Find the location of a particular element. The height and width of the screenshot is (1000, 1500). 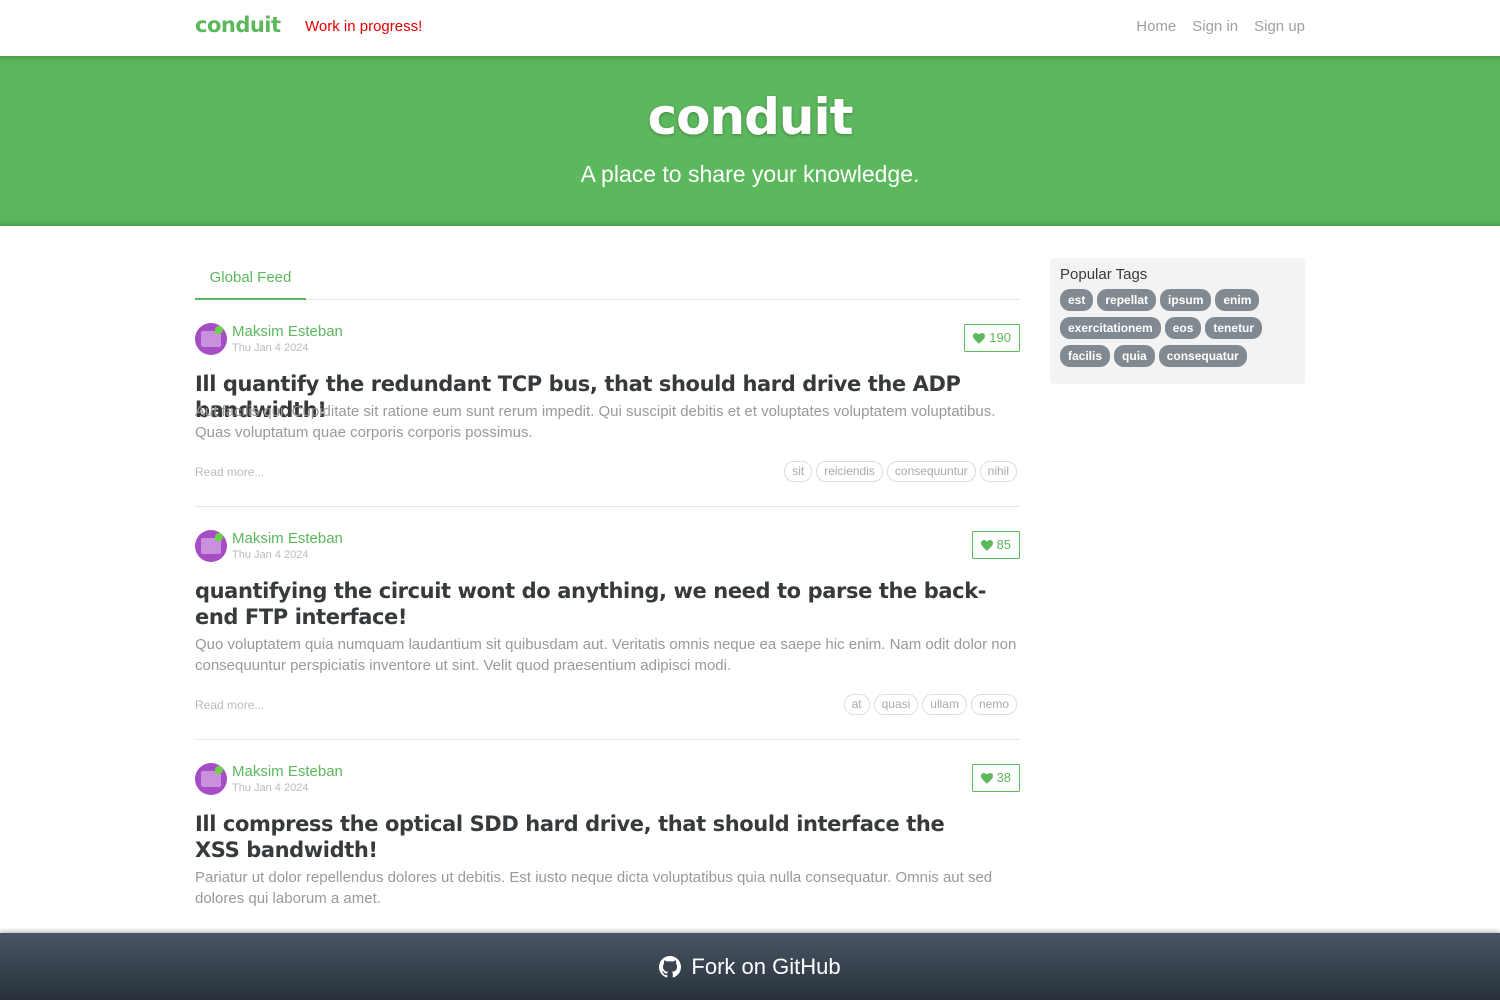

article-tag: at is located at coordinates (856, 704).